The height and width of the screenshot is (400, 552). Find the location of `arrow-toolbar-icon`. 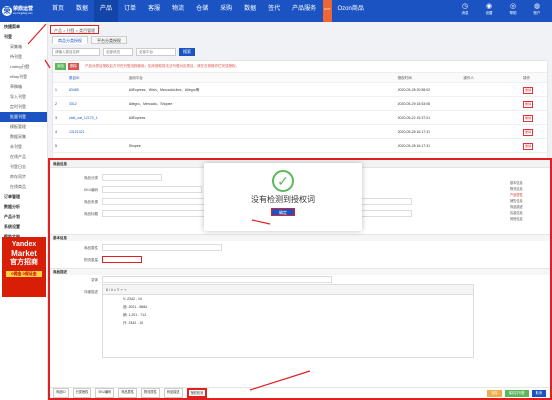

arrow-toolbar-icon is located at coordinates (47, 64).